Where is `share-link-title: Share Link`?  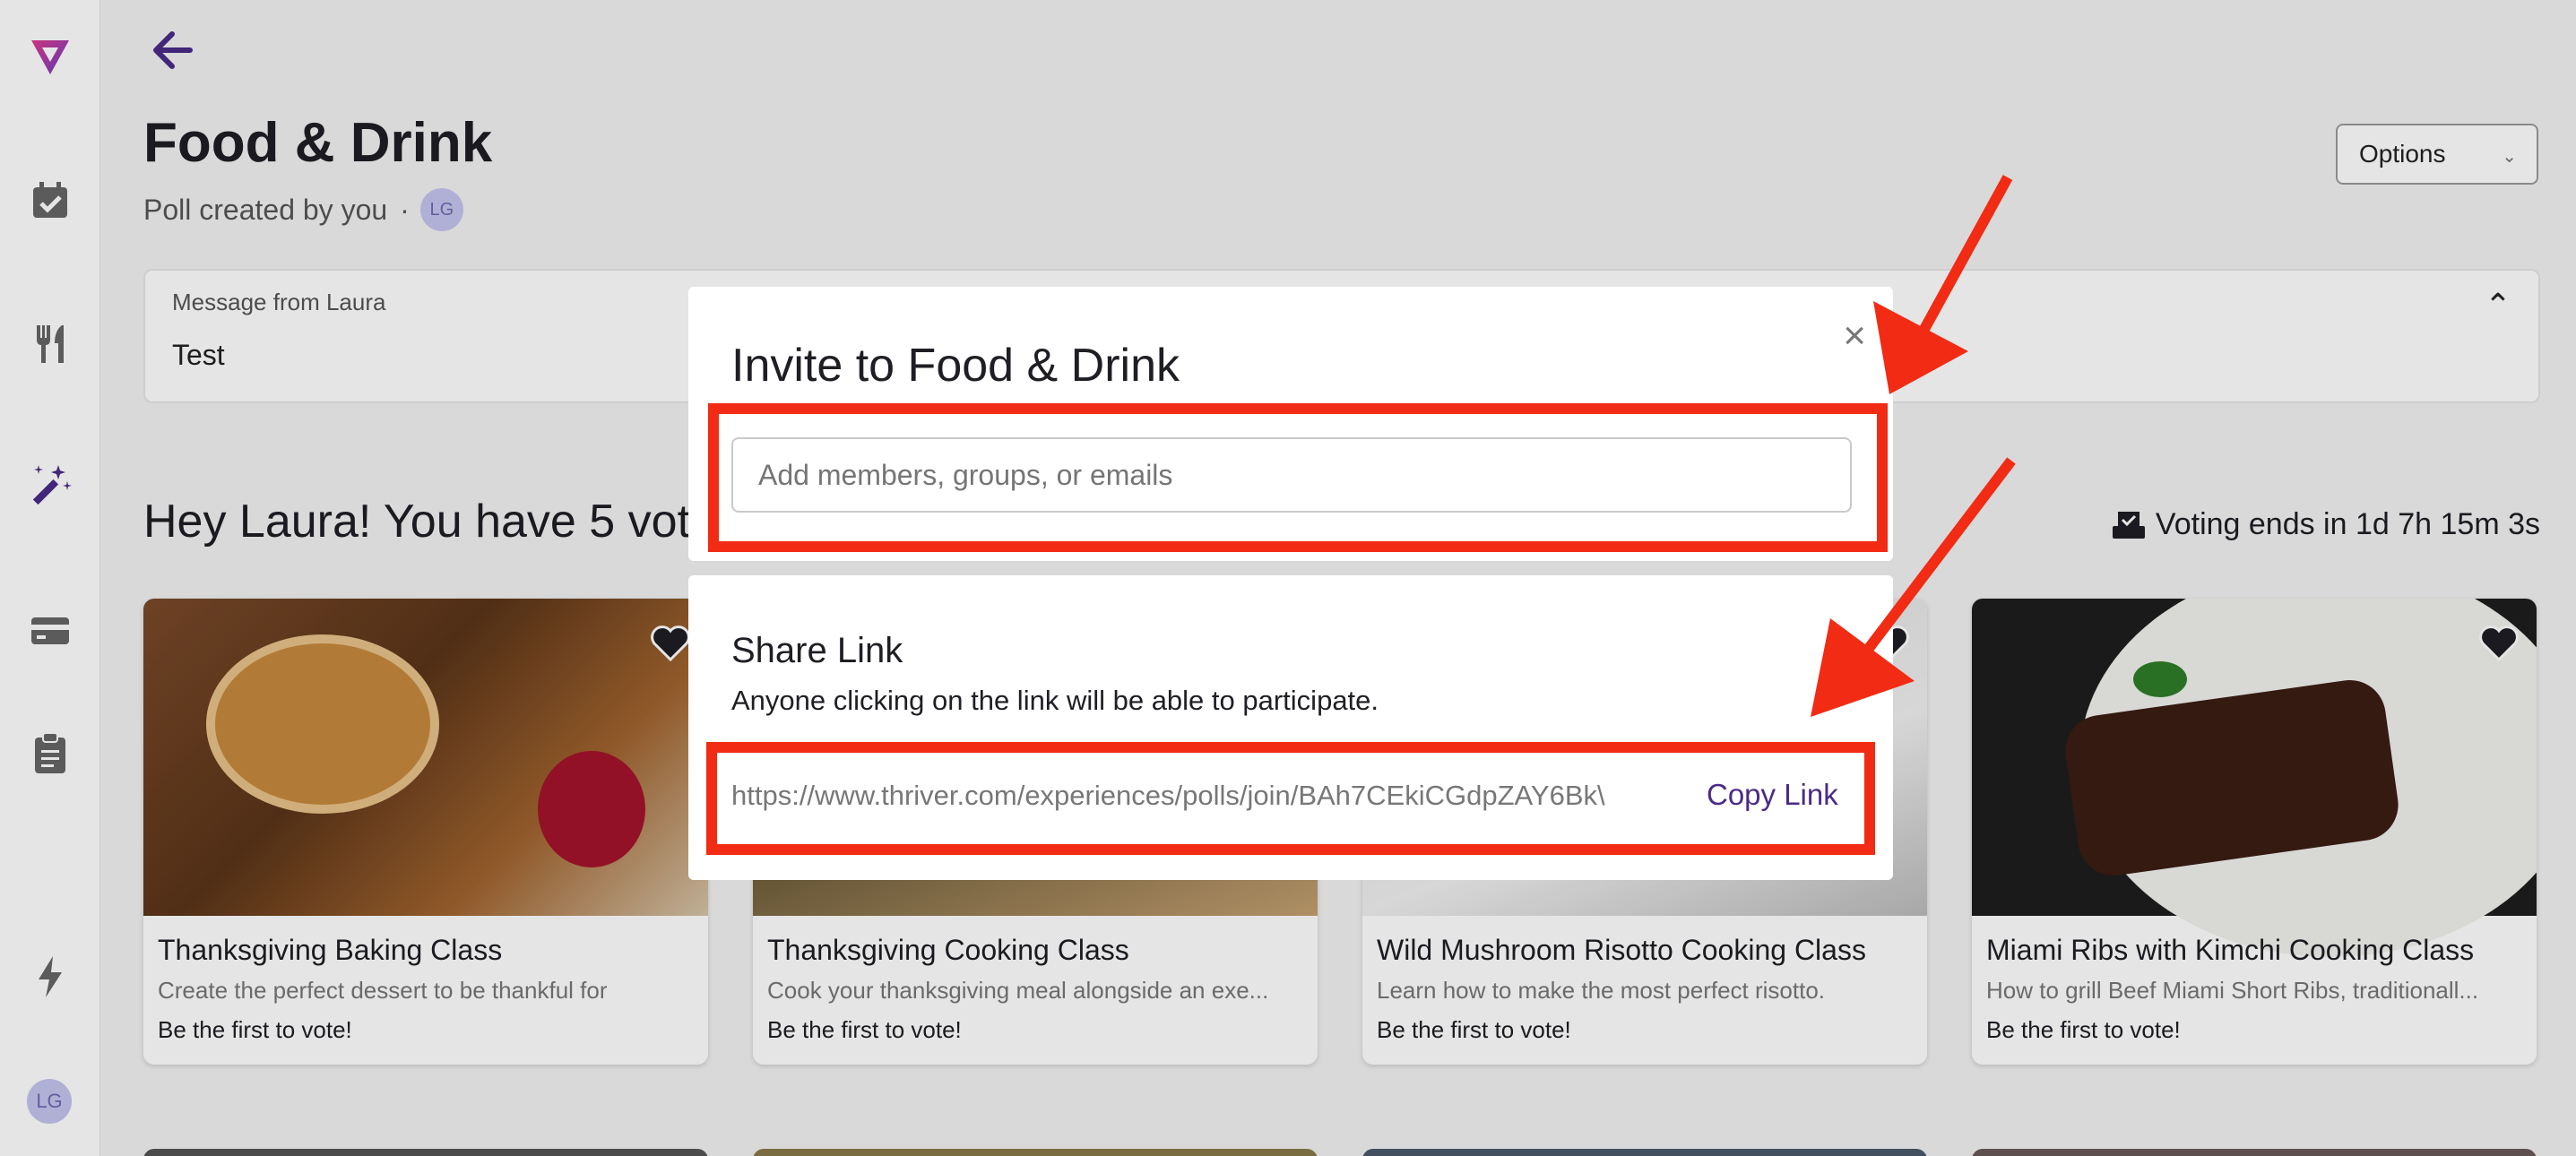
share-link-title: Share Link is located at coordinates (817, 650).